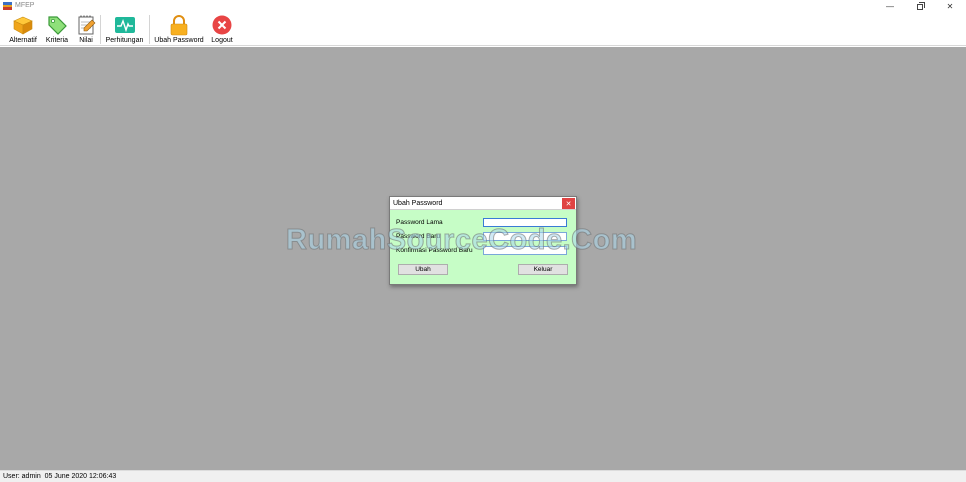 Image resolution: width=966 pixels, height=482 pixels. Describe the element at coordinates (57, 25) in the screenshot. I see `tag-icon` at that location.